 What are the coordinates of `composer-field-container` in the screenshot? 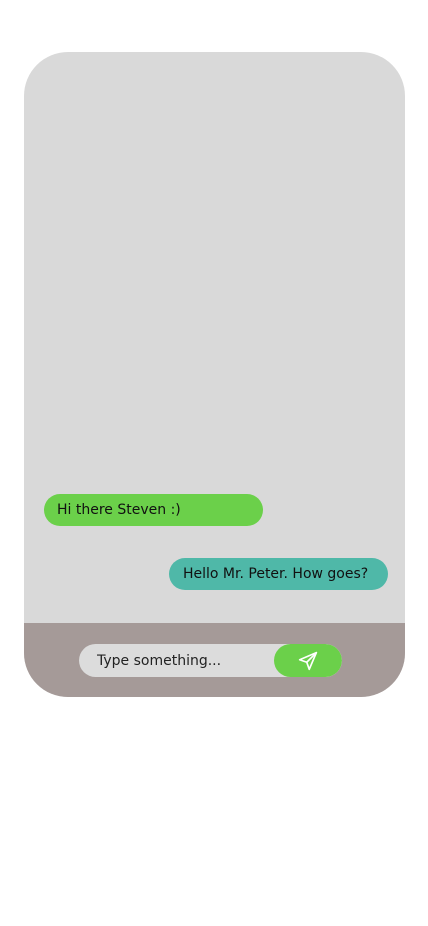 It's located at (210, 660).